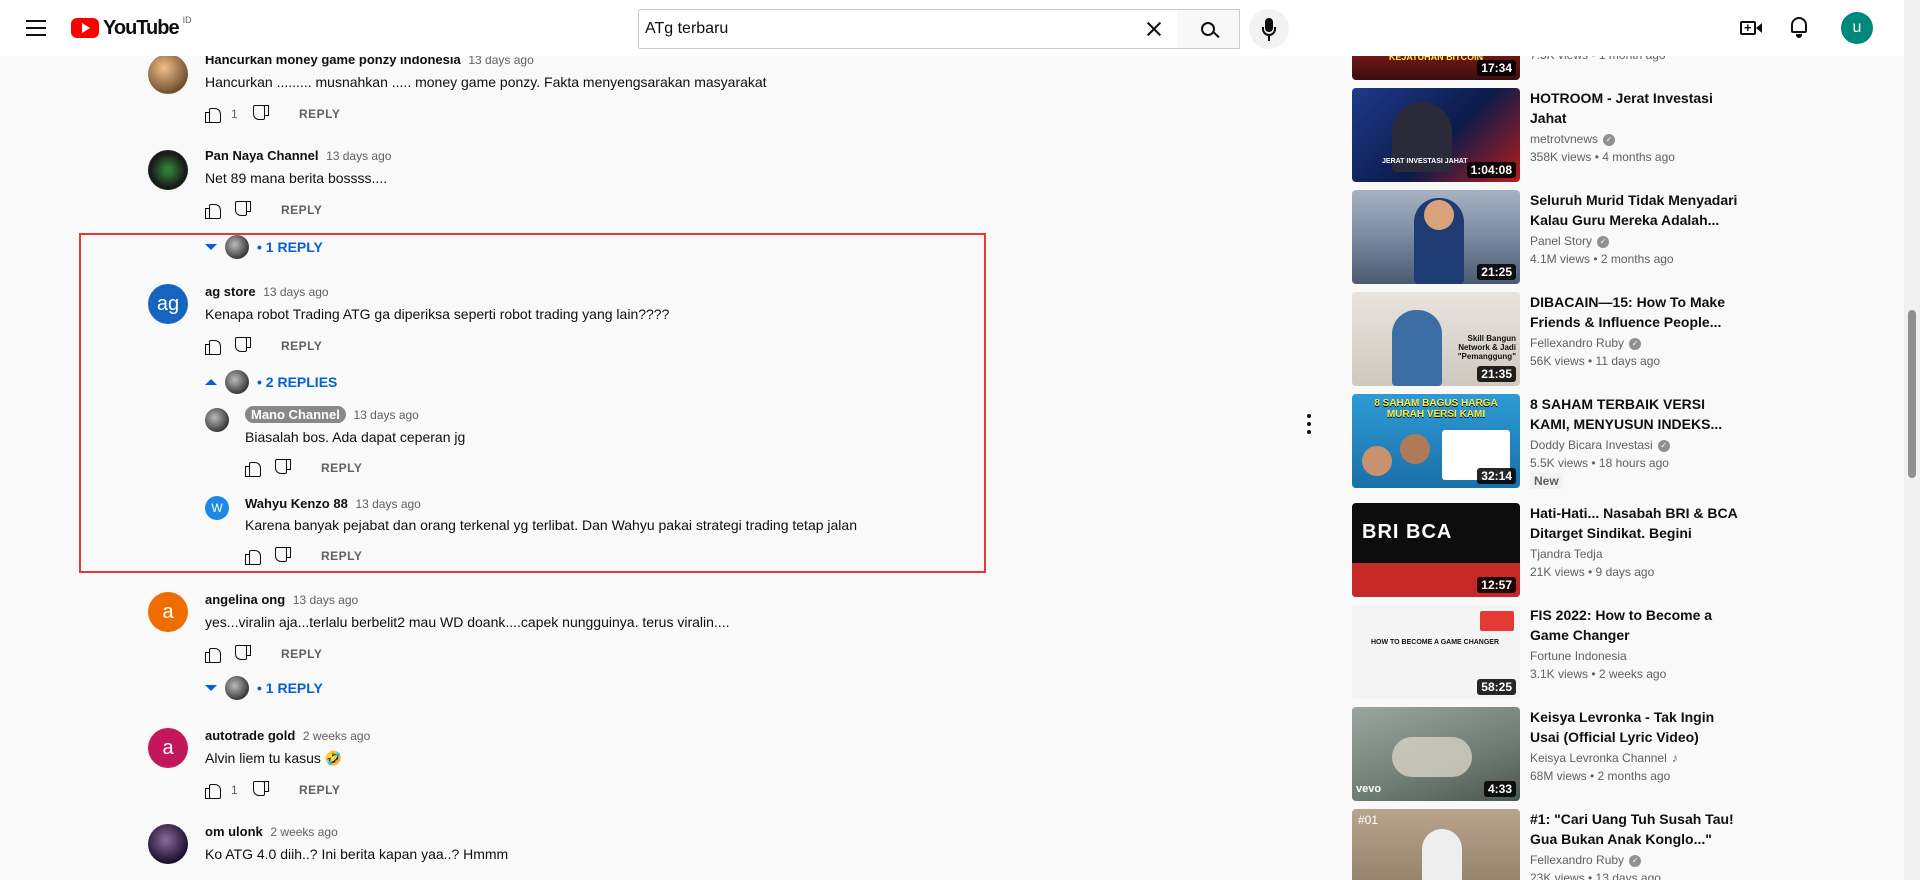 The image size is (1920, 880). What do you see at coordinates (245, 599) in the screenshot?
I see `comment-author: angelina ong` at bounding box center [245, 599].